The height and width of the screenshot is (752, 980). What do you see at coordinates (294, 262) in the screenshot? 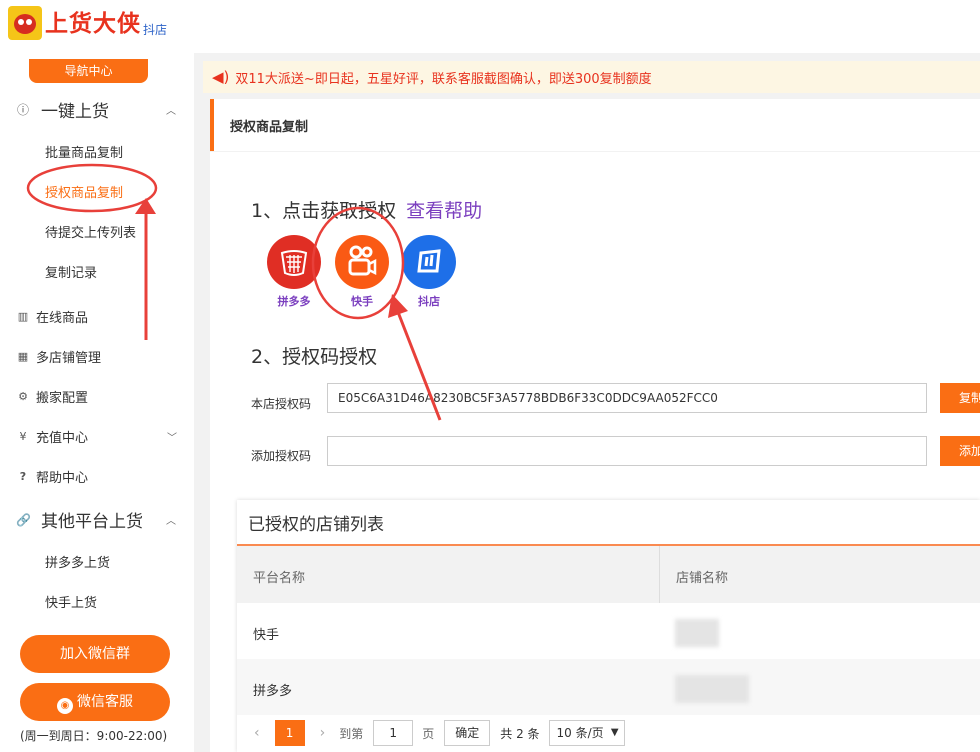
I see `pinduoduo-icon` at bounding box center [294, 262].